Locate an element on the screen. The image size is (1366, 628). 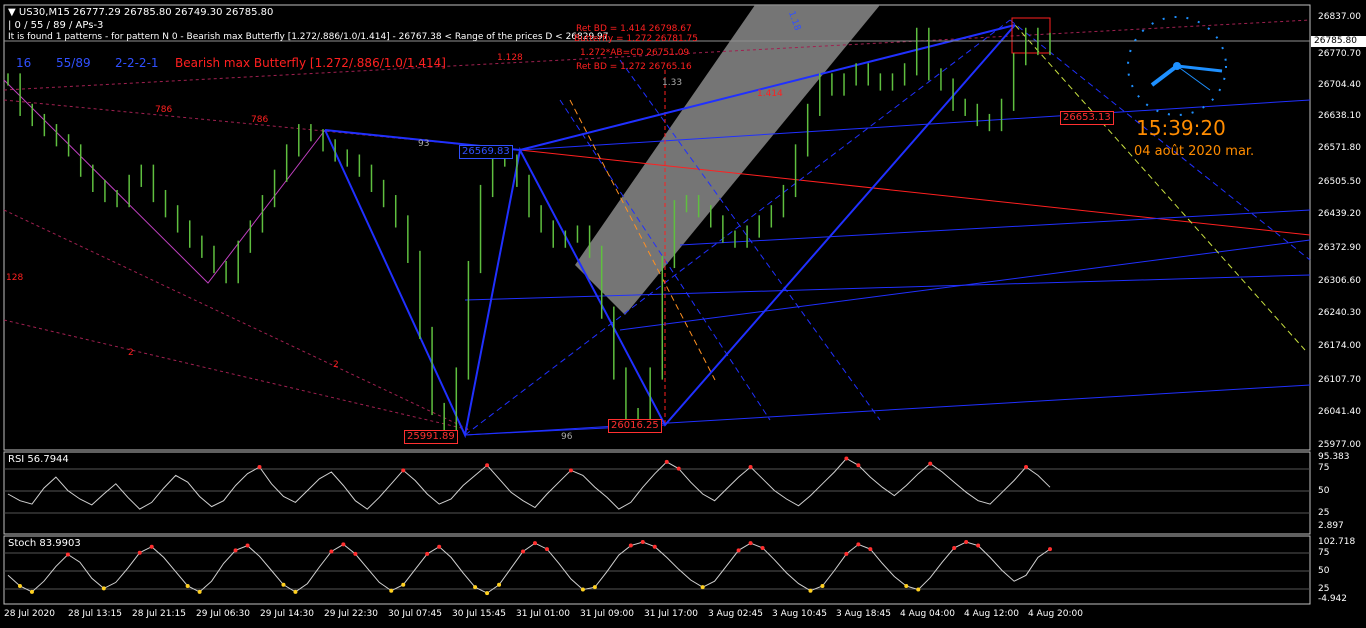
price-box-b: 26569.83 is located at coordinates (486, 152).